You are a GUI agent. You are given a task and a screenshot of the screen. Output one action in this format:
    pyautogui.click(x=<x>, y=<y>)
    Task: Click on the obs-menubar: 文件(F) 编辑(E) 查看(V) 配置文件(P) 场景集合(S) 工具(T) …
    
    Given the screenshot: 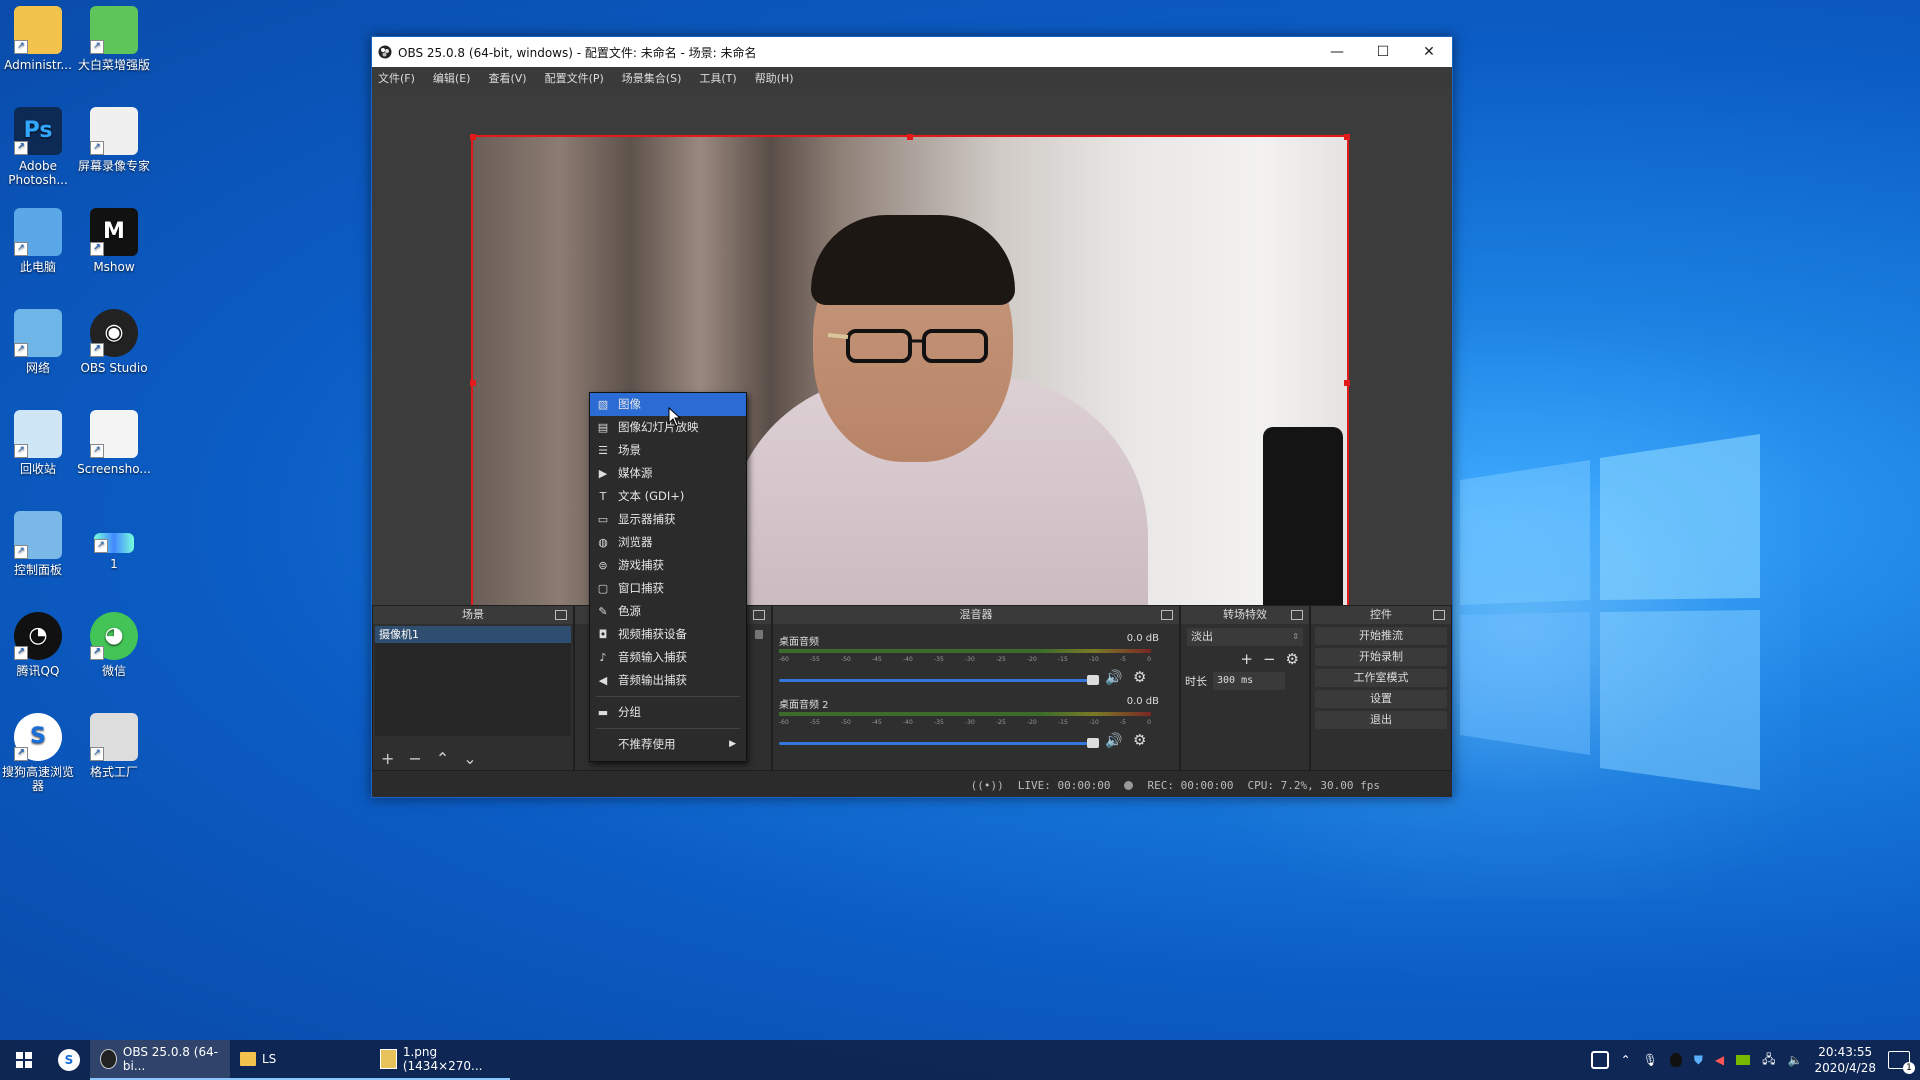 What is the action you would take?
    pyautogui.click(x=912, y=78)
    